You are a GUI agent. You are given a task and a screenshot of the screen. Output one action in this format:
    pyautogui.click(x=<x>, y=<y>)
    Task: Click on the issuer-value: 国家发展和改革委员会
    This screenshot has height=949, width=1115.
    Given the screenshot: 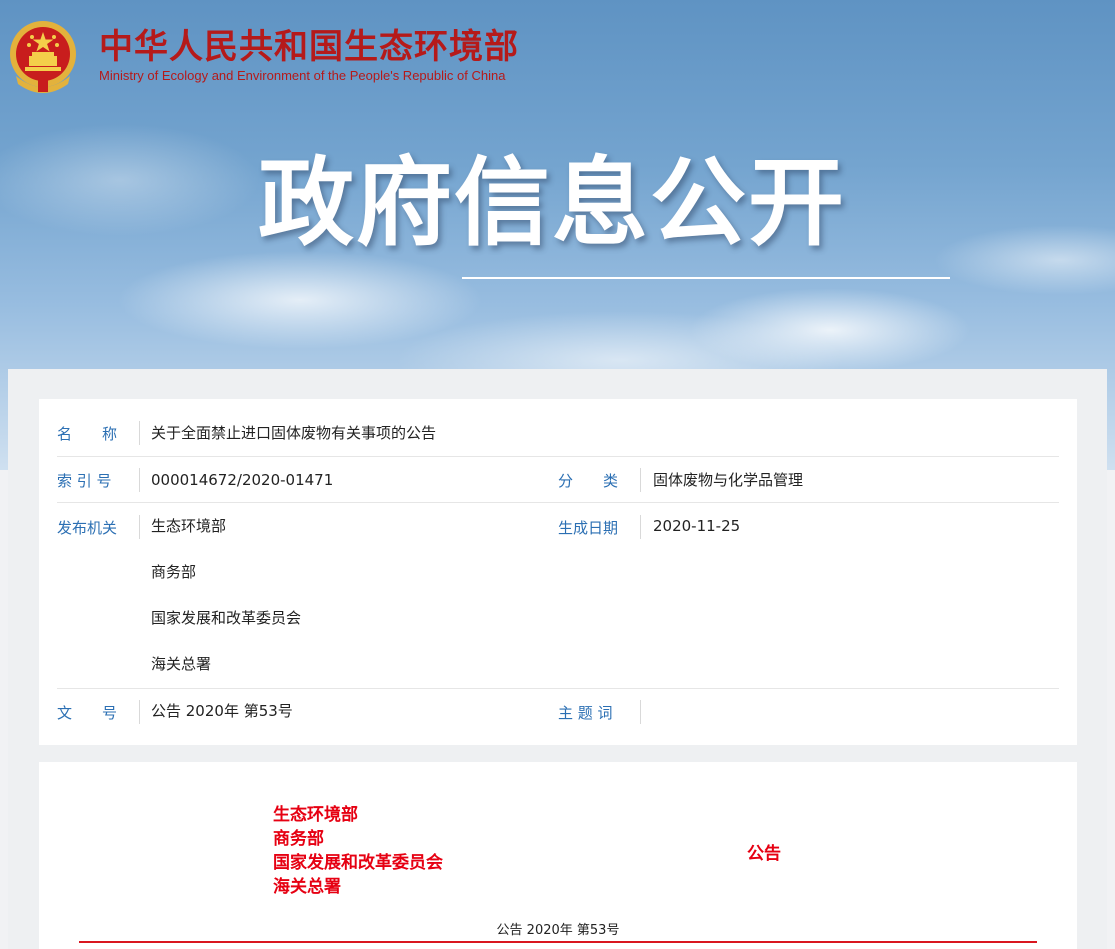 What is the action you would take?
    pyautogui.click(x=226, y=618)
    